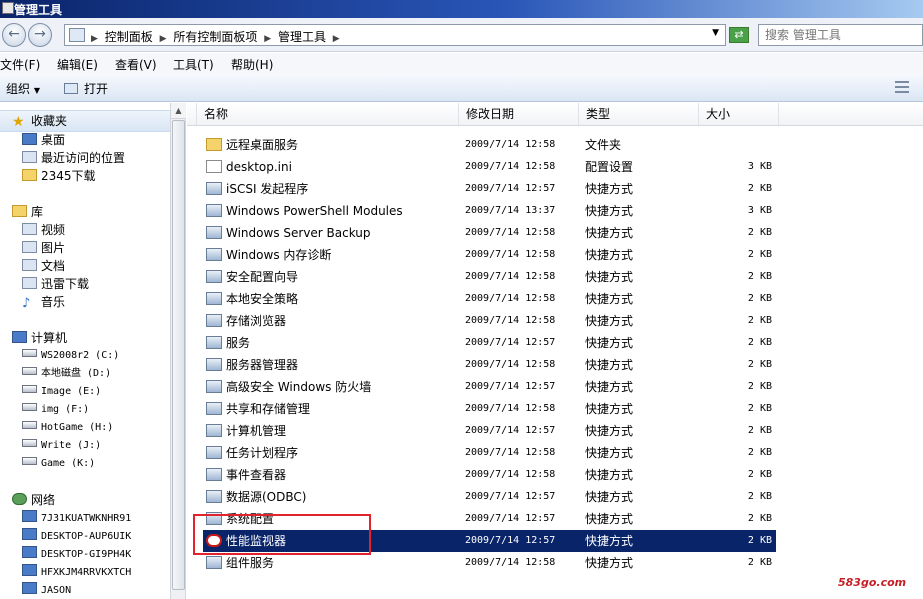 The width and height of the screenshot is (923, 599). Describe the element at coordinates (27, 212) in the screenshot. I see `nav-libraries: 库` at that location.